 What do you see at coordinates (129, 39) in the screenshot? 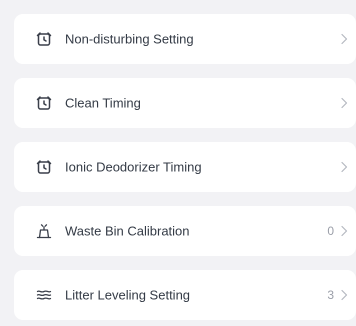
I see `row-label: Non-disturbing Setting` at bounding box center [129, 39].